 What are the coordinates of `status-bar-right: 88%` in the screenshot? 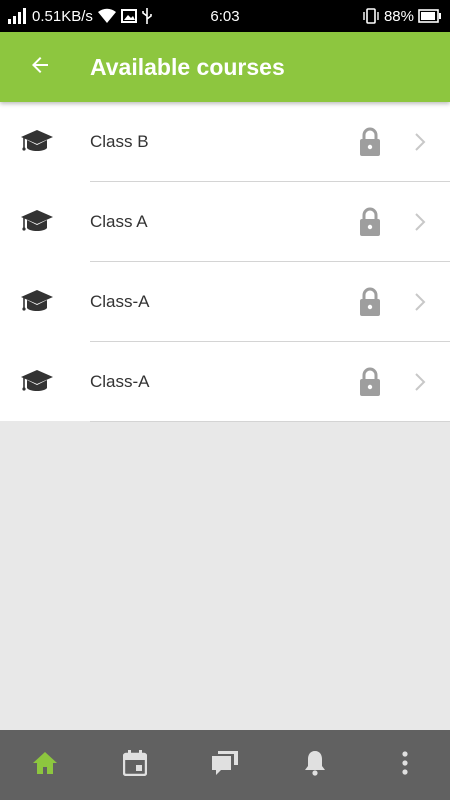 It's located at (402, 16).